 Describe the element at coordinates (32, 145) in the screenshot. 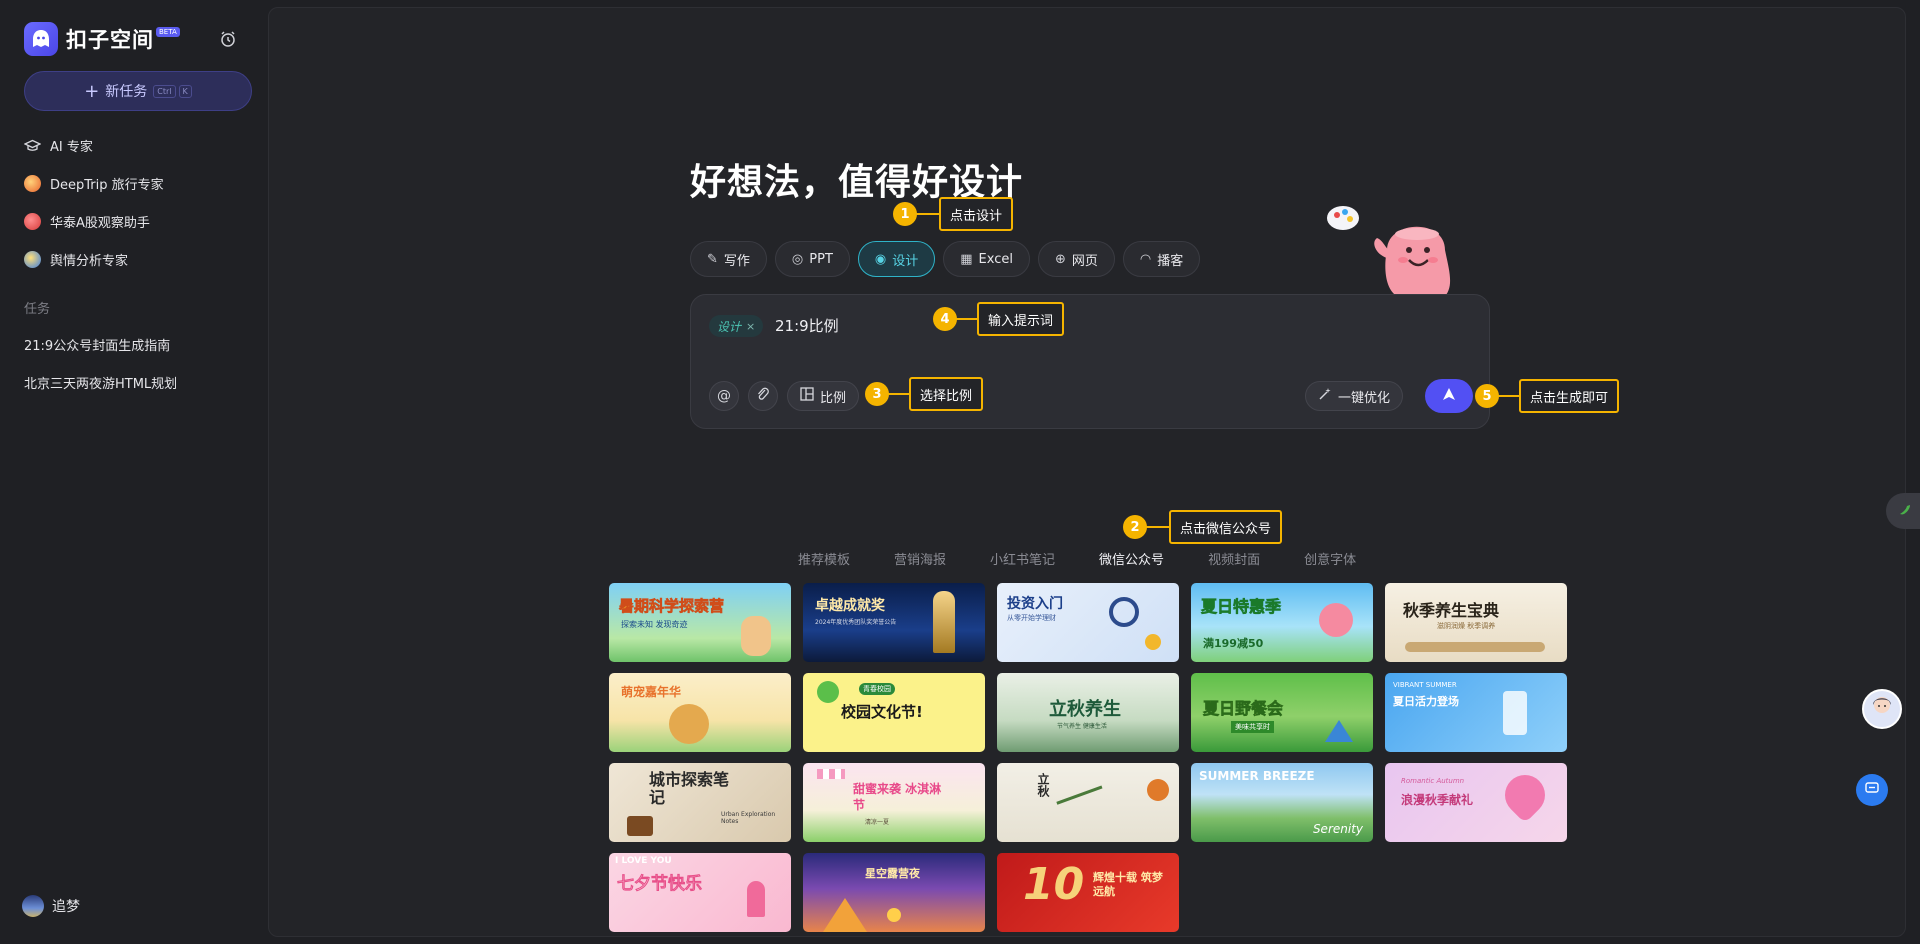

I see `graduation-cap-icon` at that location.